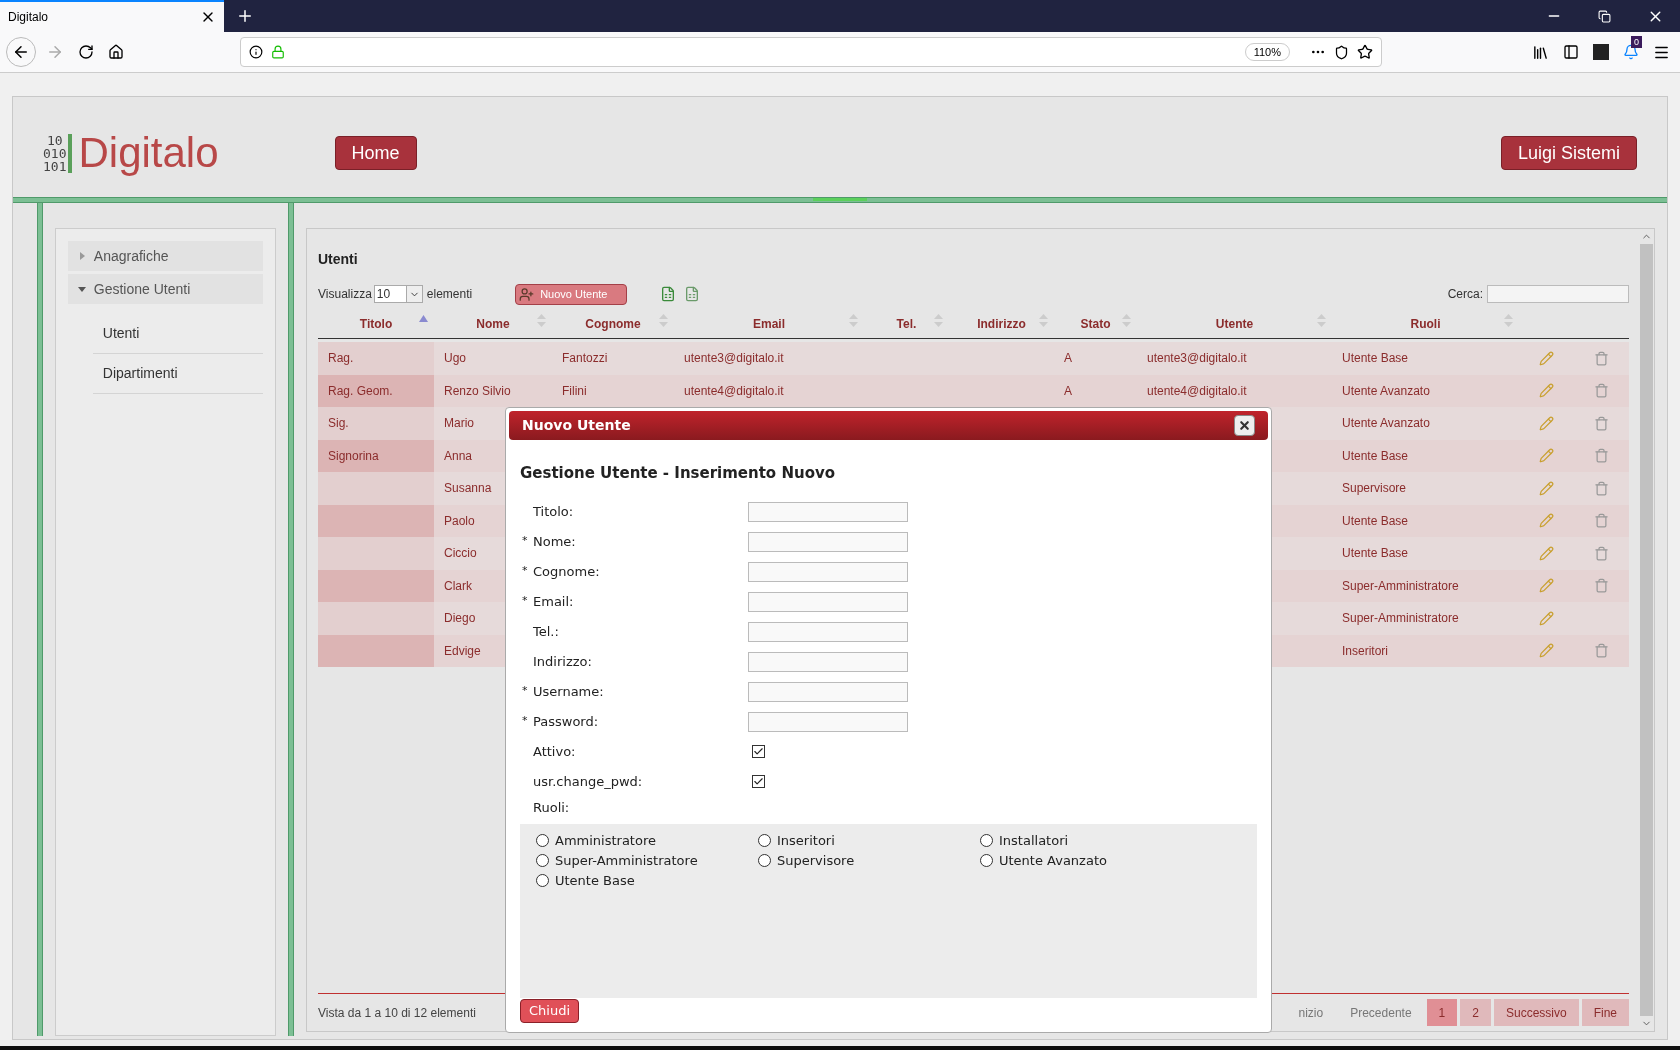 This screenshot has width=1680, height=1050. What do you see at coordinates (55, 52) in the screenshot?
I see `forward-icon` at bounding box center [55, 52].